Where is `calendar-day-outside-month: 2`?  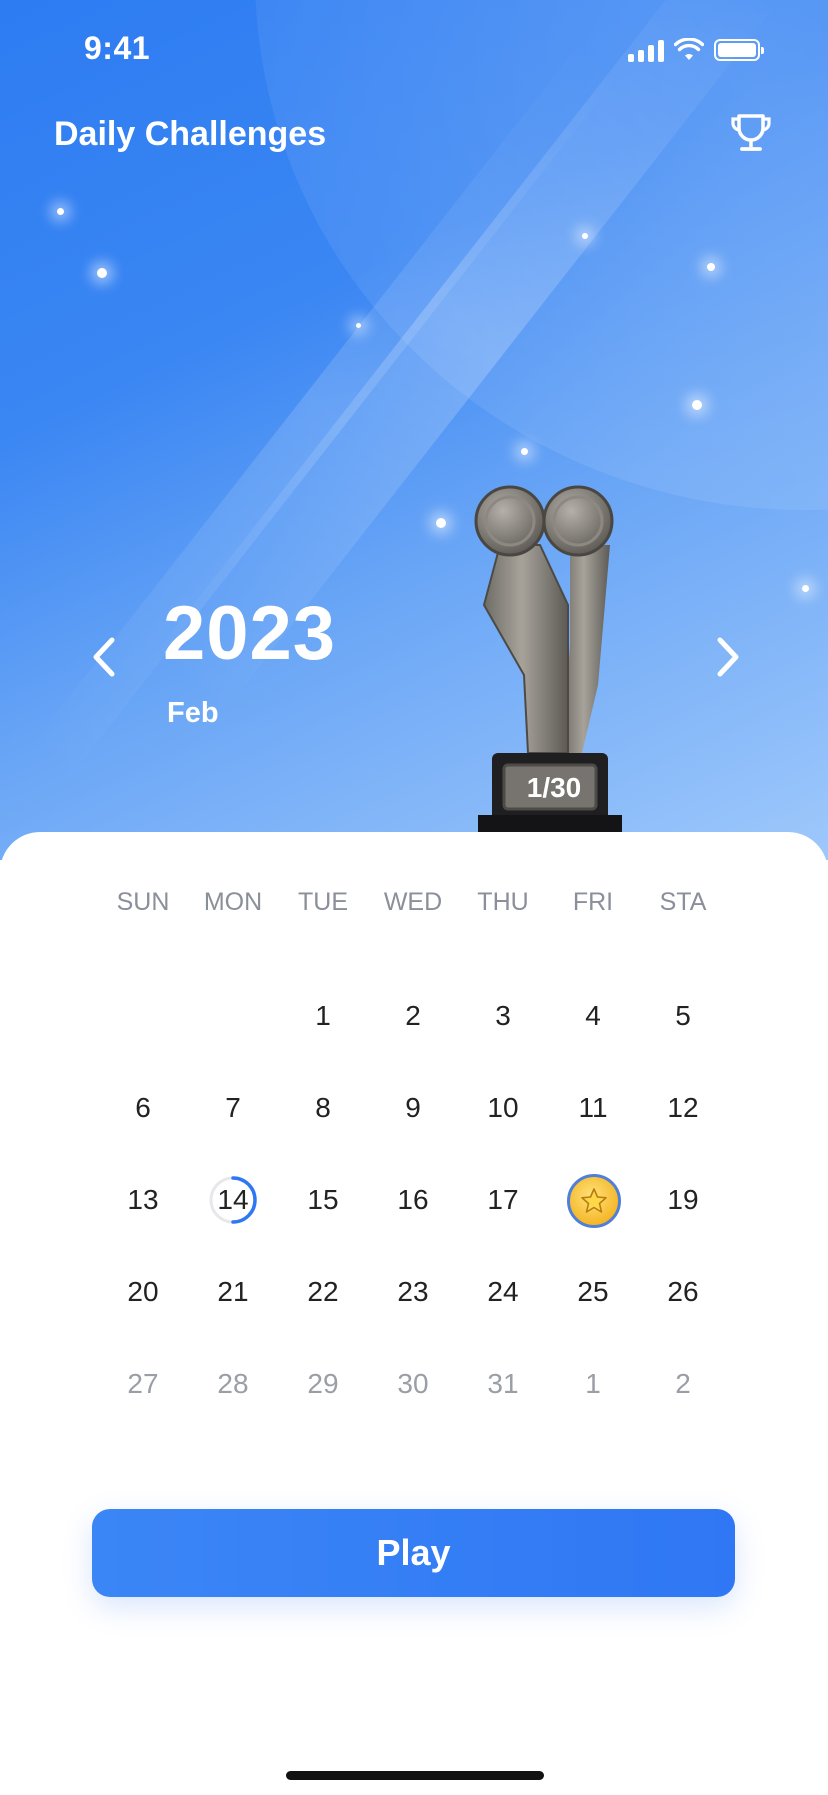
calendar-day-outside-month: 2 is located at coordinates (683, 1383).